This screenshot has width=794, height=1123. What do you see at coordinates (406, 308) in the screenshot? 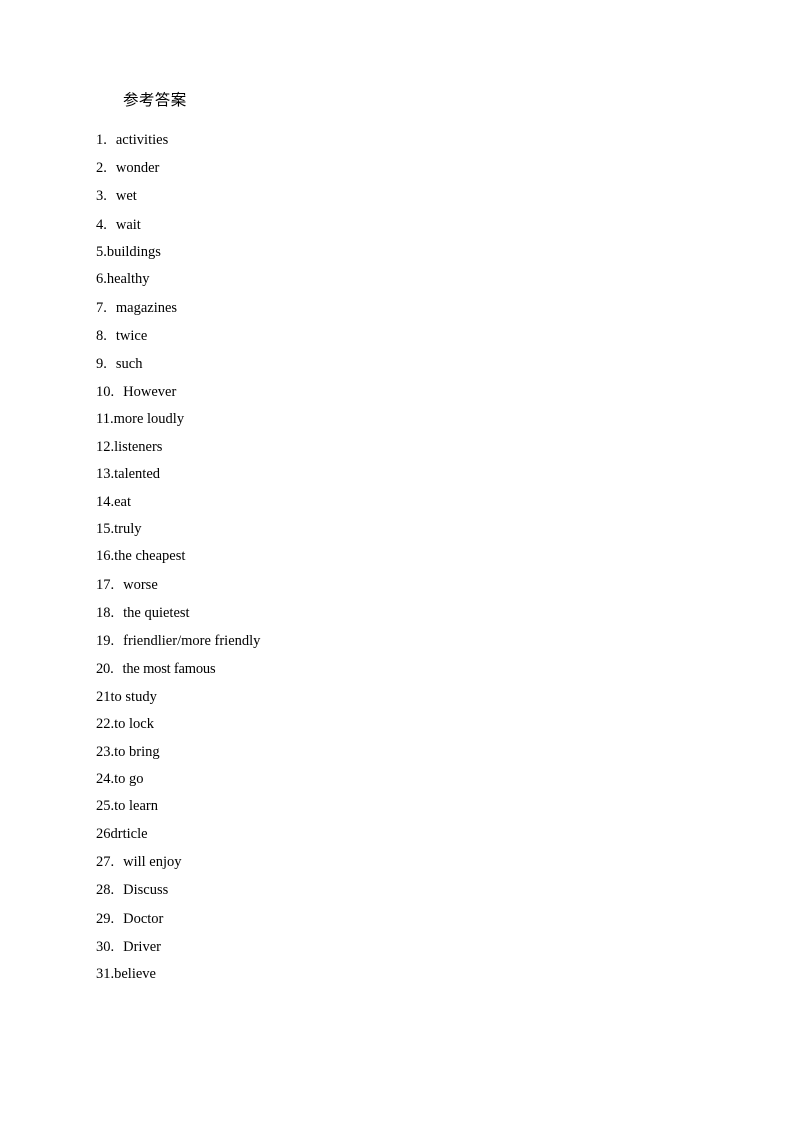
I see `answer-item: 7. magazines` at bounding box center [406, 308].